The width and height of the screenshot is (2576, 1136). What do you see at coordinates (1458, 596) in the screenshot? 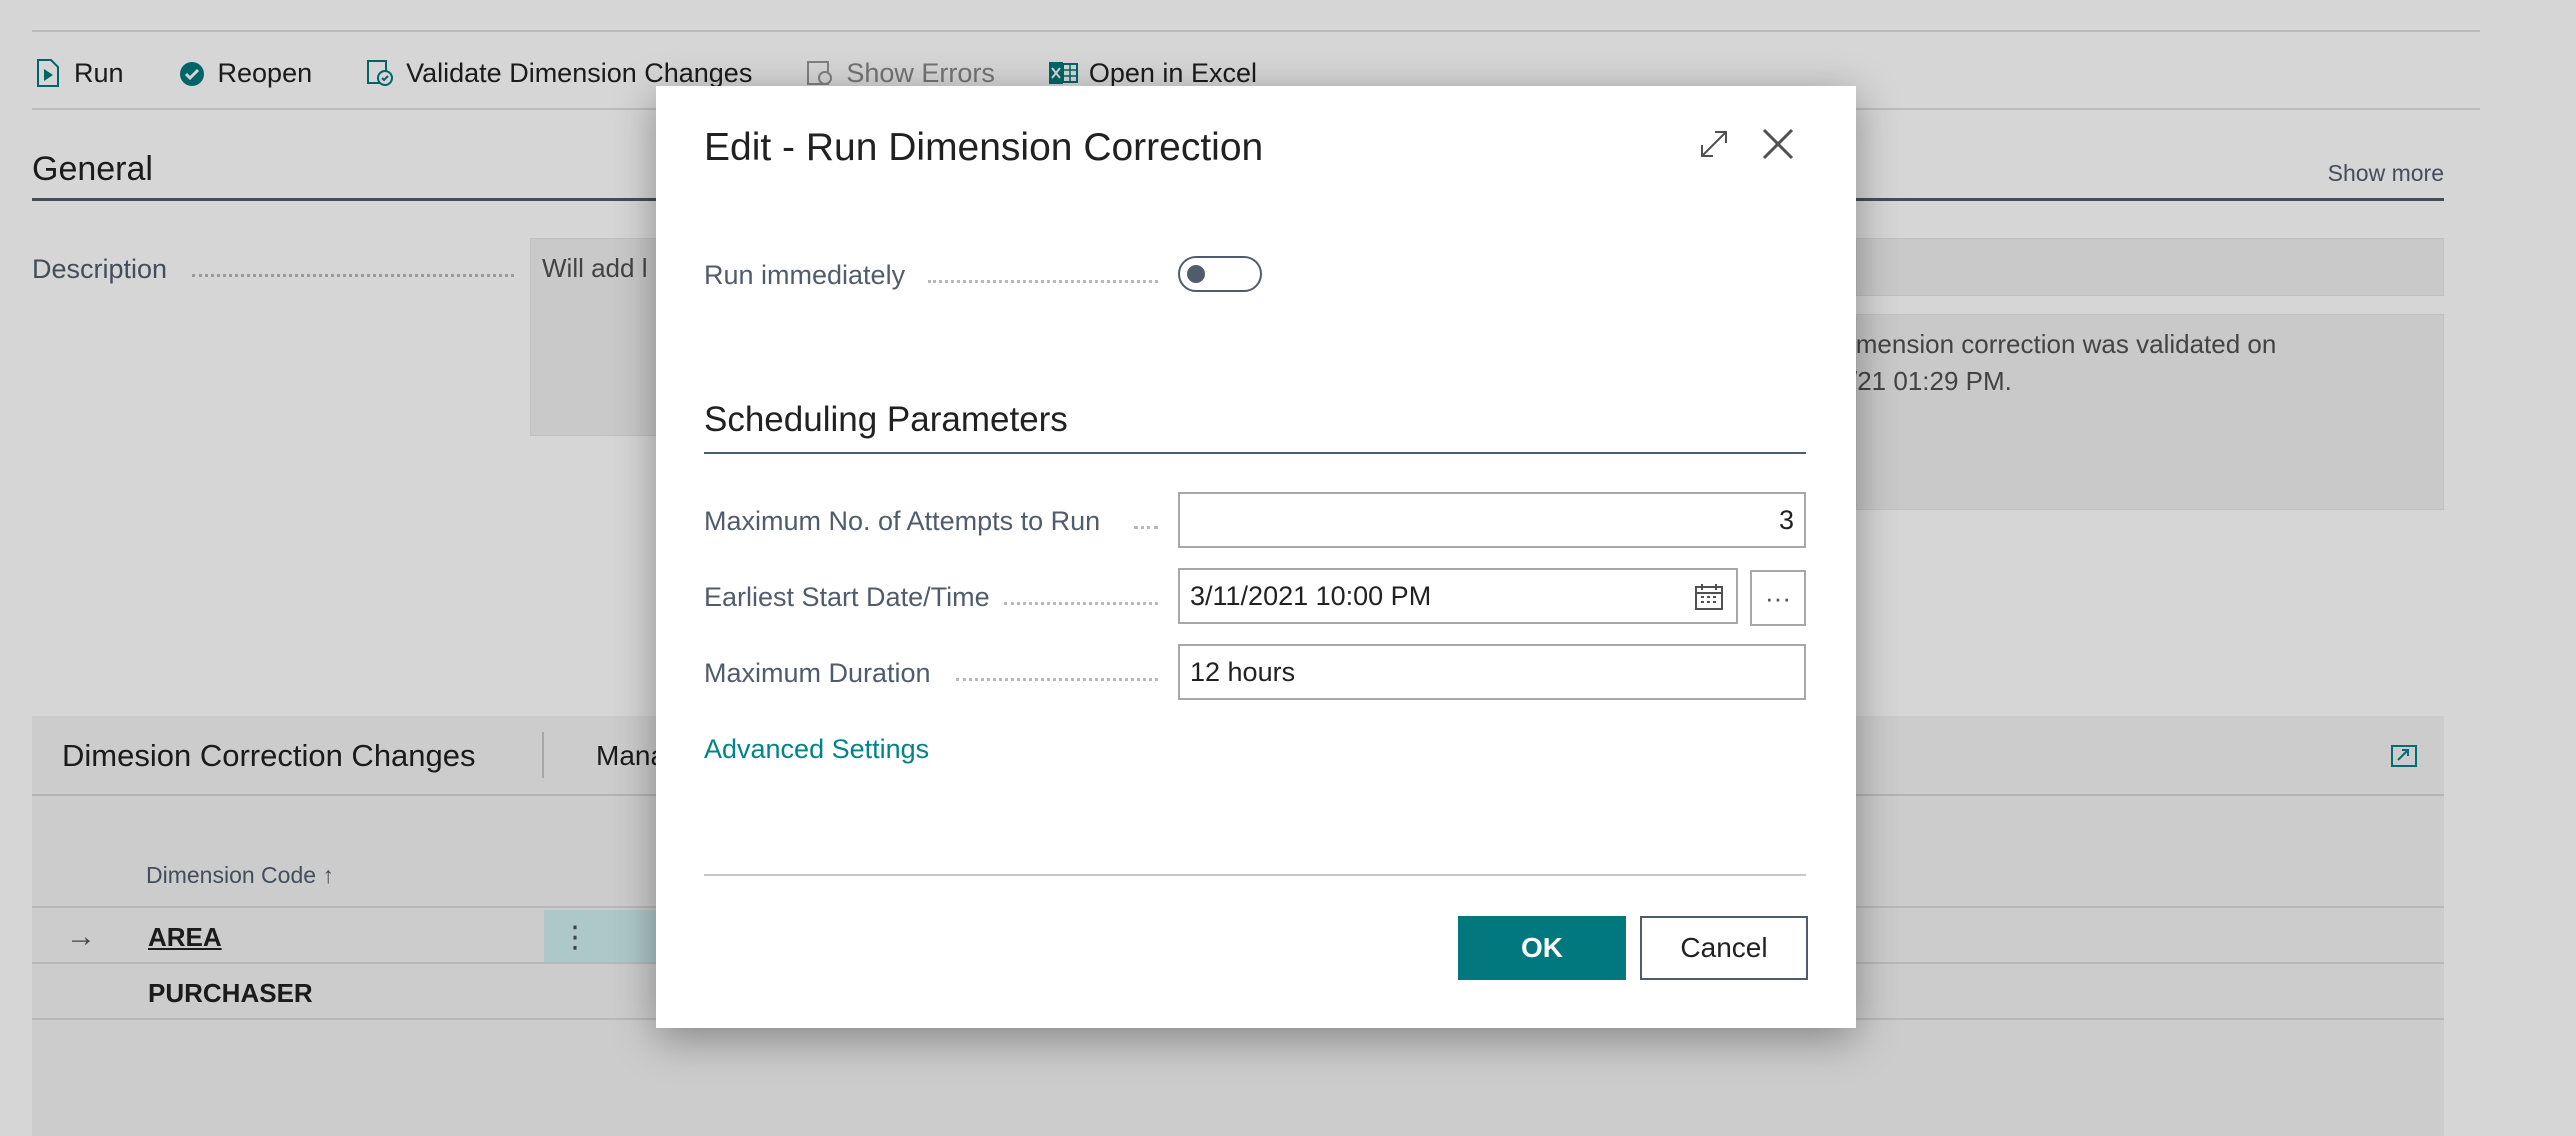
I see `earliest-start-field: 3/11/2021 10:00 PM` at bounding box center [1458, 596].